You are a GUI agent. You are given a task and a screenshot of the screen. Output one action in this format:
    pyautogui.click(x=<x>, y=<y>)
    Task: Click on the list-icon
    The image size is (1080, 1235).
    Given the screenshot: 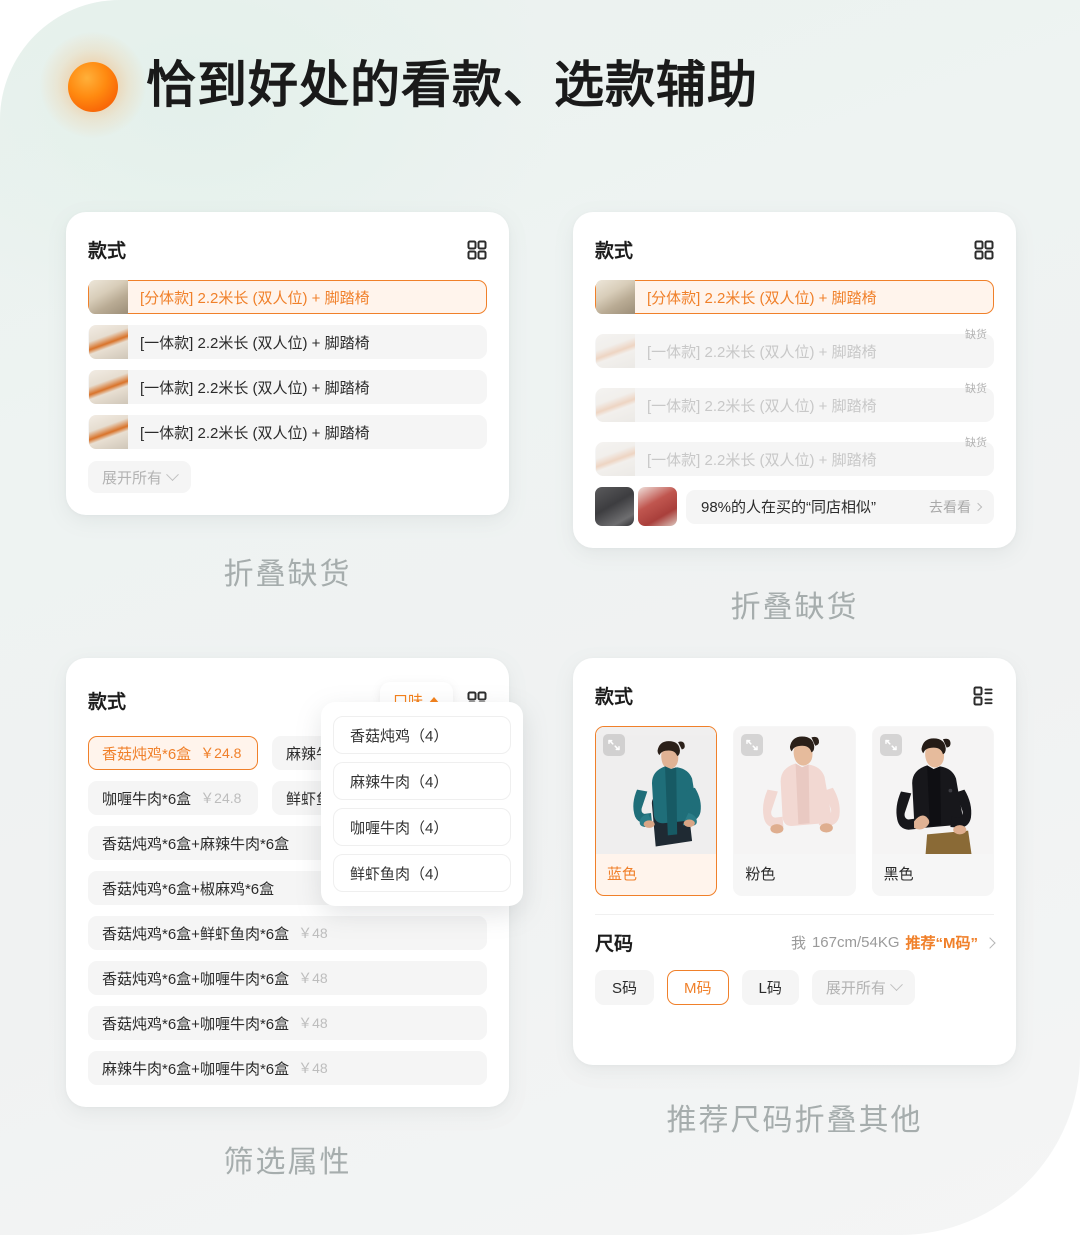 What is the action you would take?
    pyautogui.click(x=983, y=696)
    